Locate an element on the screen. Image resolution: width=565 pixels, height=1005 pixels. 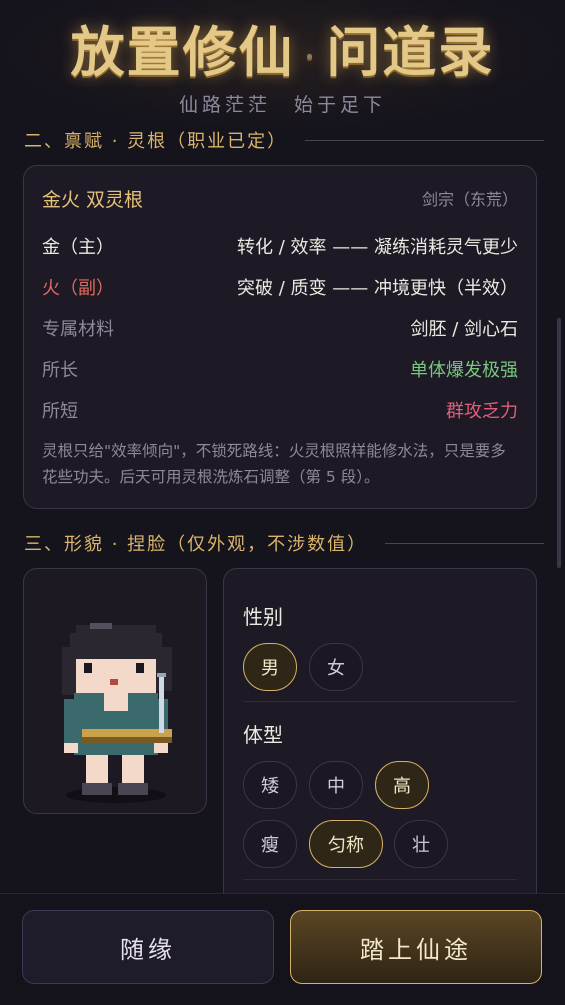
root-name: 金火 双灵根 is located at coordinates (93, 199).